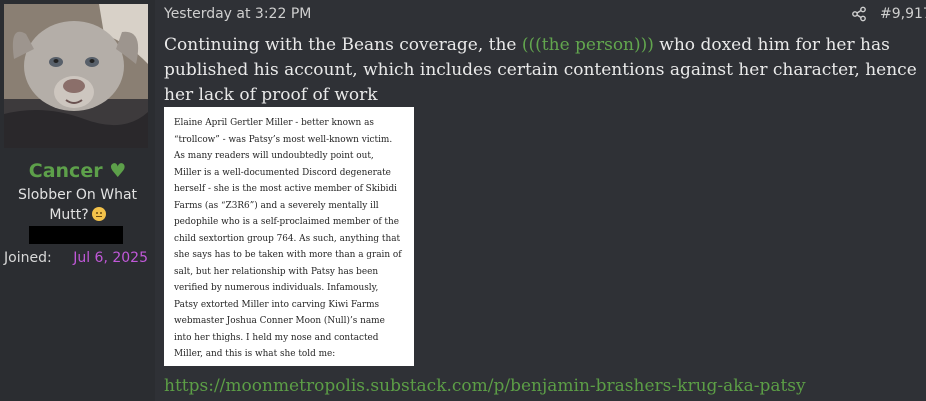 The image size is (926, 401). What do you see at coordinates (237, 14) in the screenshot?
I see `post-timestamp: Yesterday at 3:22 PM` at bounding box center [237, 14].